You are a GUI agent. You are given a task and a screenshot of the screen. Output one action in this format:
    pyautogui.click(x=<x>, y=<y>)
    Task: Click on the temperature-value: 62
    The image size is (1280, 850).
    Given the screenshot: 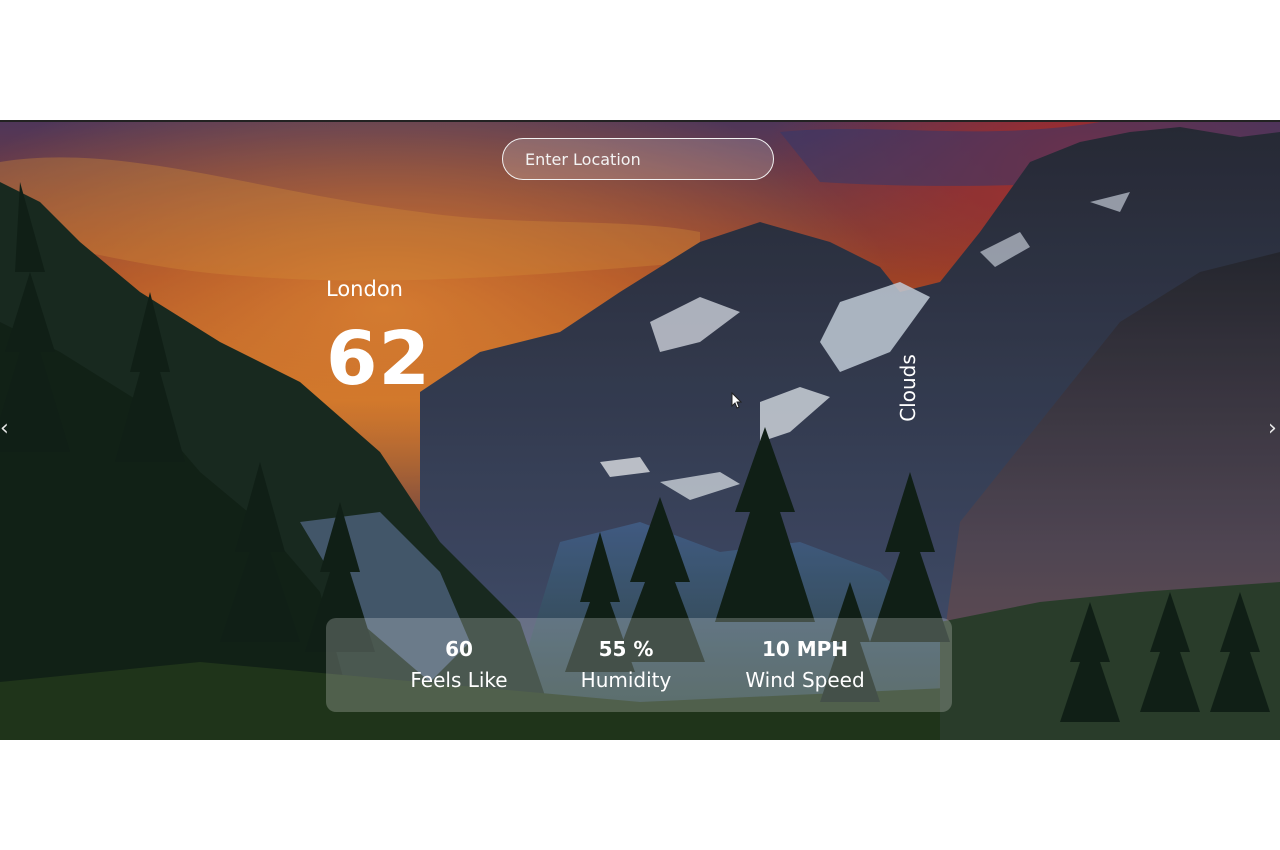 What is the action you would take?
    pyautogui.click(x=378, y=359)
    